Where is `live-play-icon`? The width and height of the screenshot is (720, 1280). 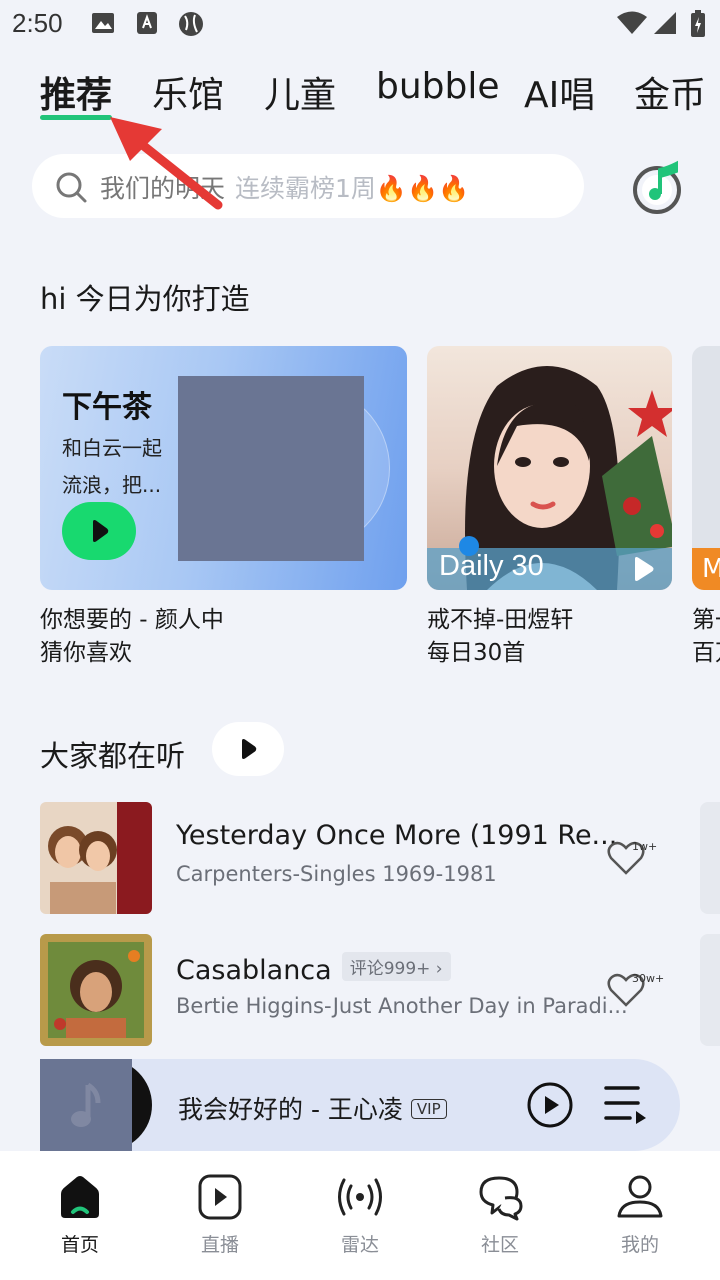 live-play-icon is located at coordinates (220, 1197).